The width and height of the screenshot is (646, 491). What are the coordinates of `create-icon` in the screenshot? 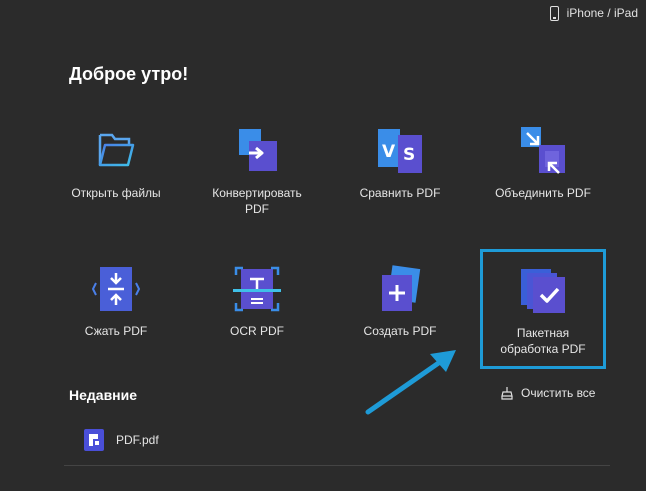 It's located at (401, 288).